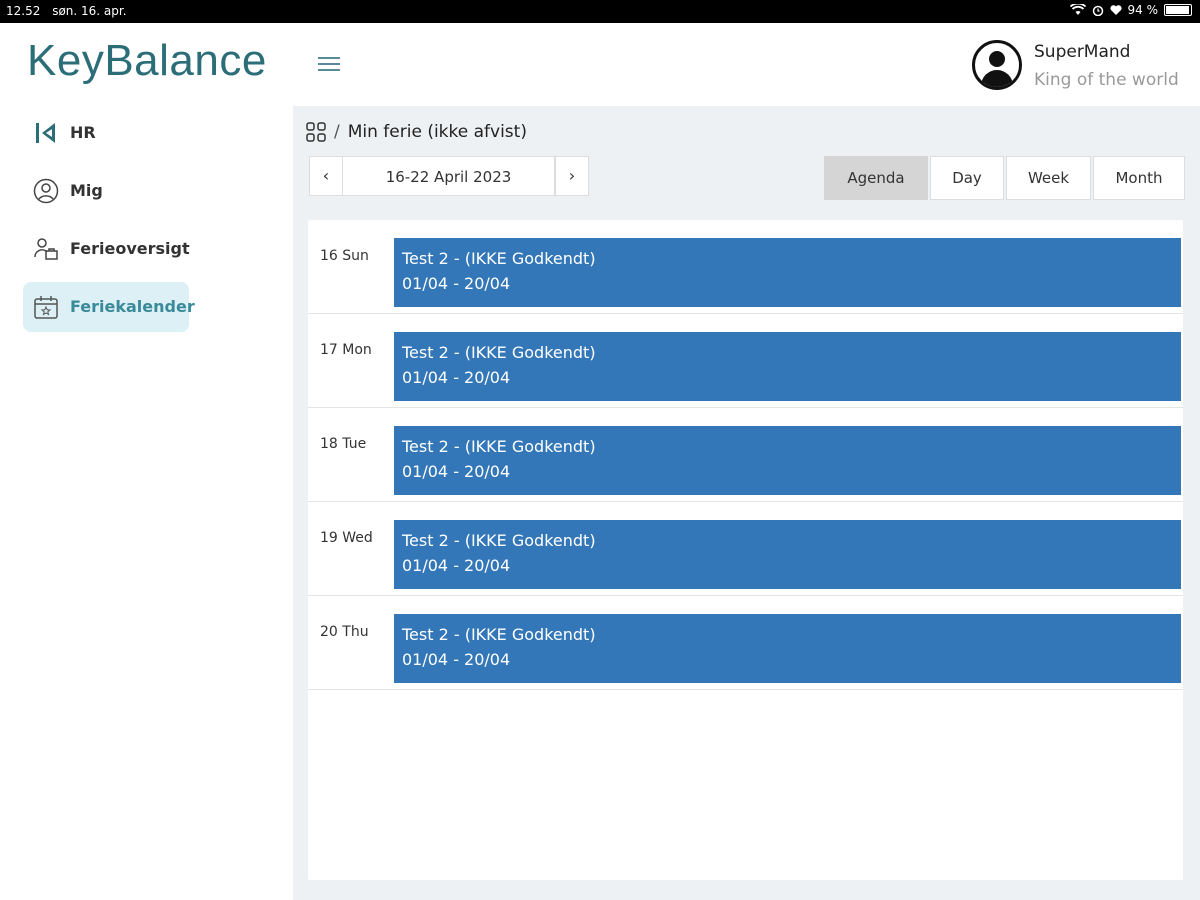  I want to click on chevron-left-icon: ‹, so click(326, 175).